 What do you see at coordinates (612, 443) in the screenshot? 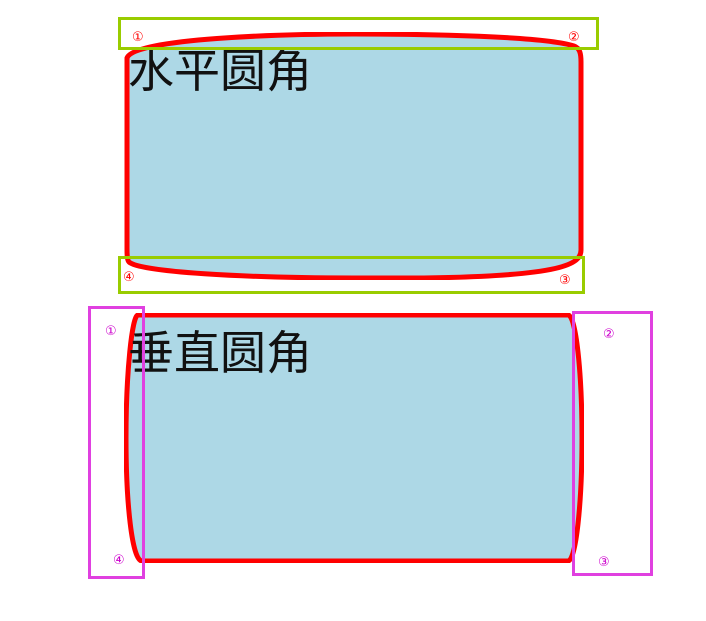
I see `right-radius-frame` at bounding box center [612, 443].